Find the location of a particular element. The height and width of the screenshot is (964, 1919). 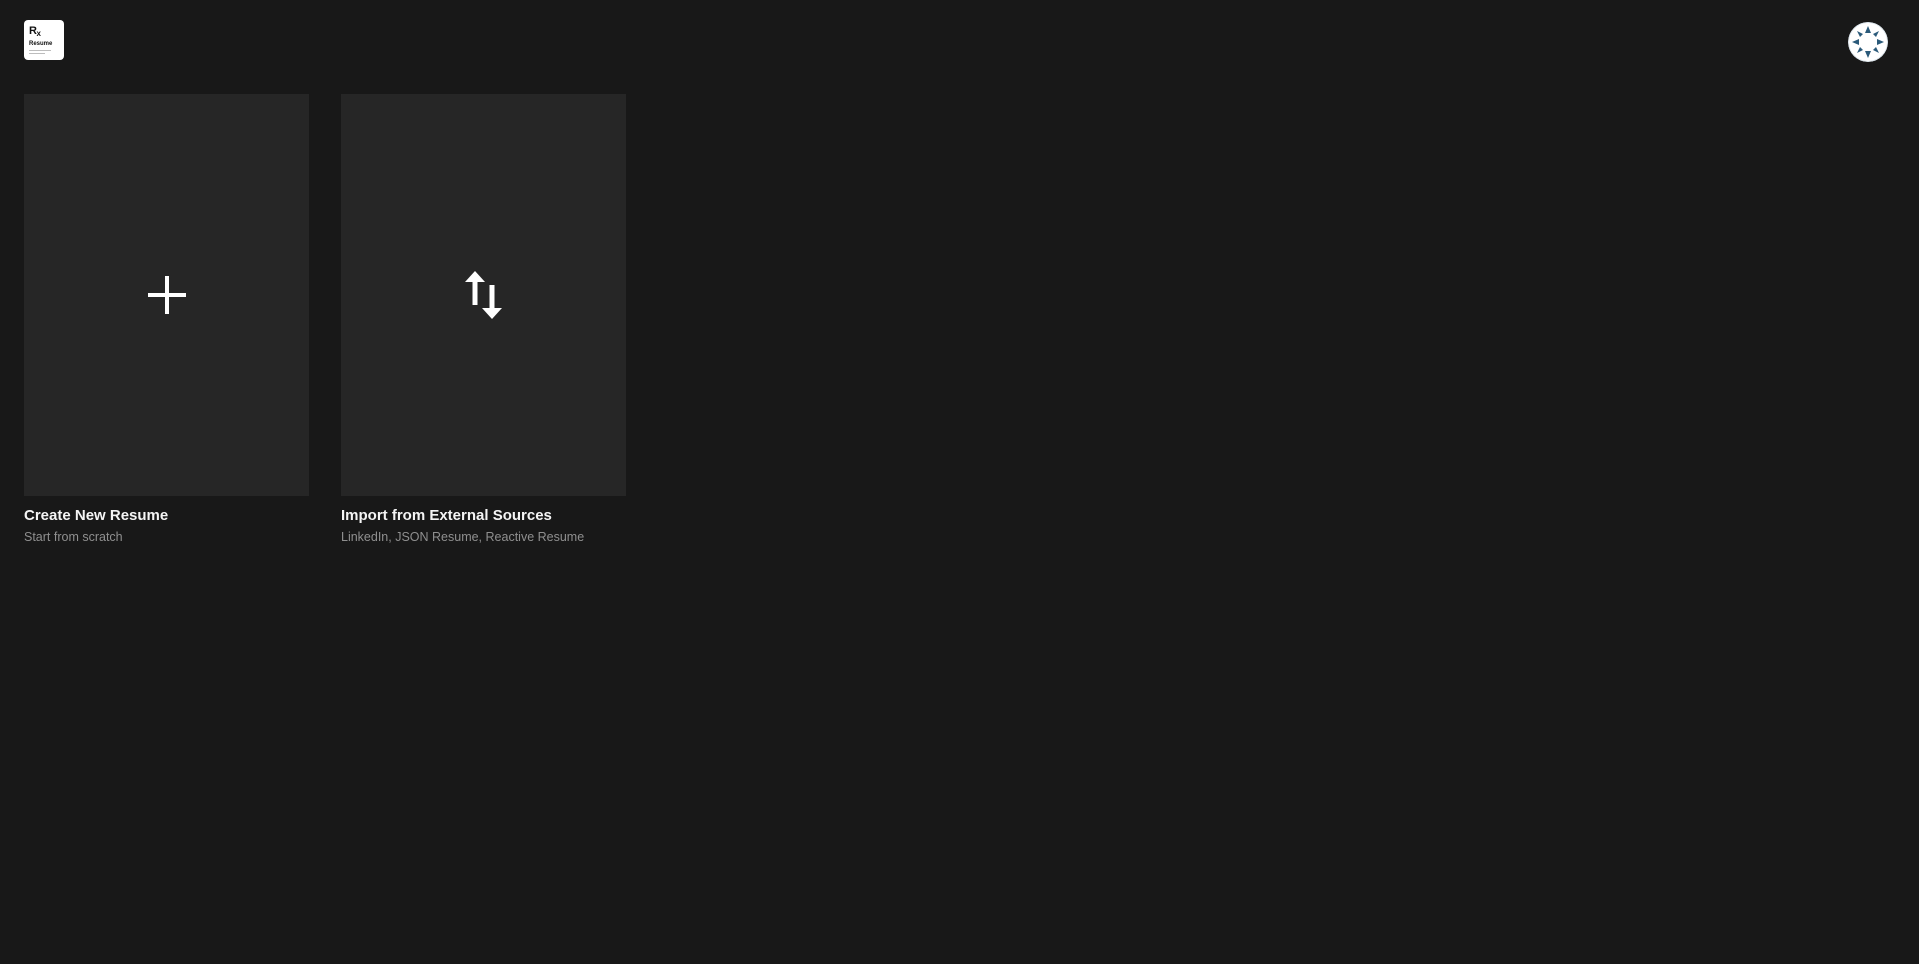

user-avatar-icon is located at coordinates (1868, 42).